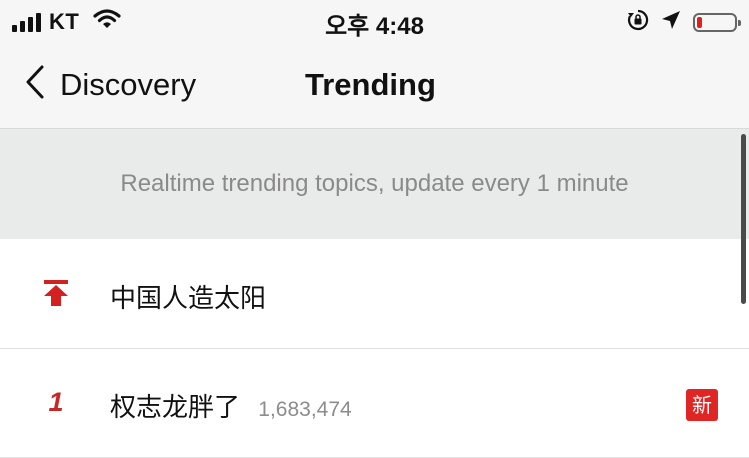  I want to click on back-label: Discovery, so click(128, 84).